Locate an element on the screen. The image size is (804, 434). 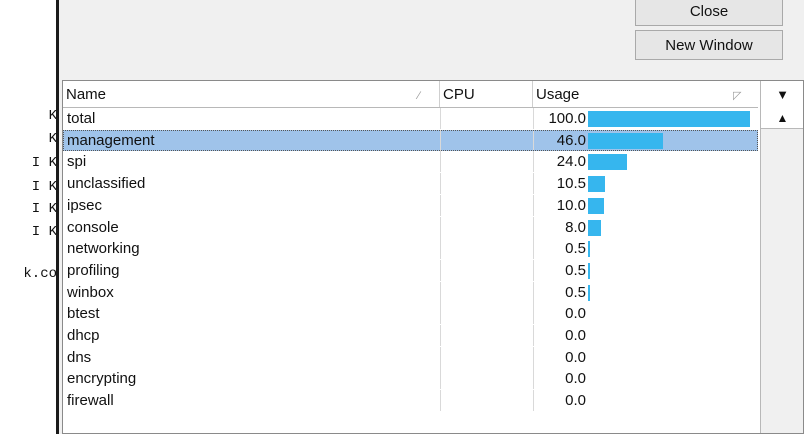
table-row: btest 0.0 is located at coordinates (410, 314).